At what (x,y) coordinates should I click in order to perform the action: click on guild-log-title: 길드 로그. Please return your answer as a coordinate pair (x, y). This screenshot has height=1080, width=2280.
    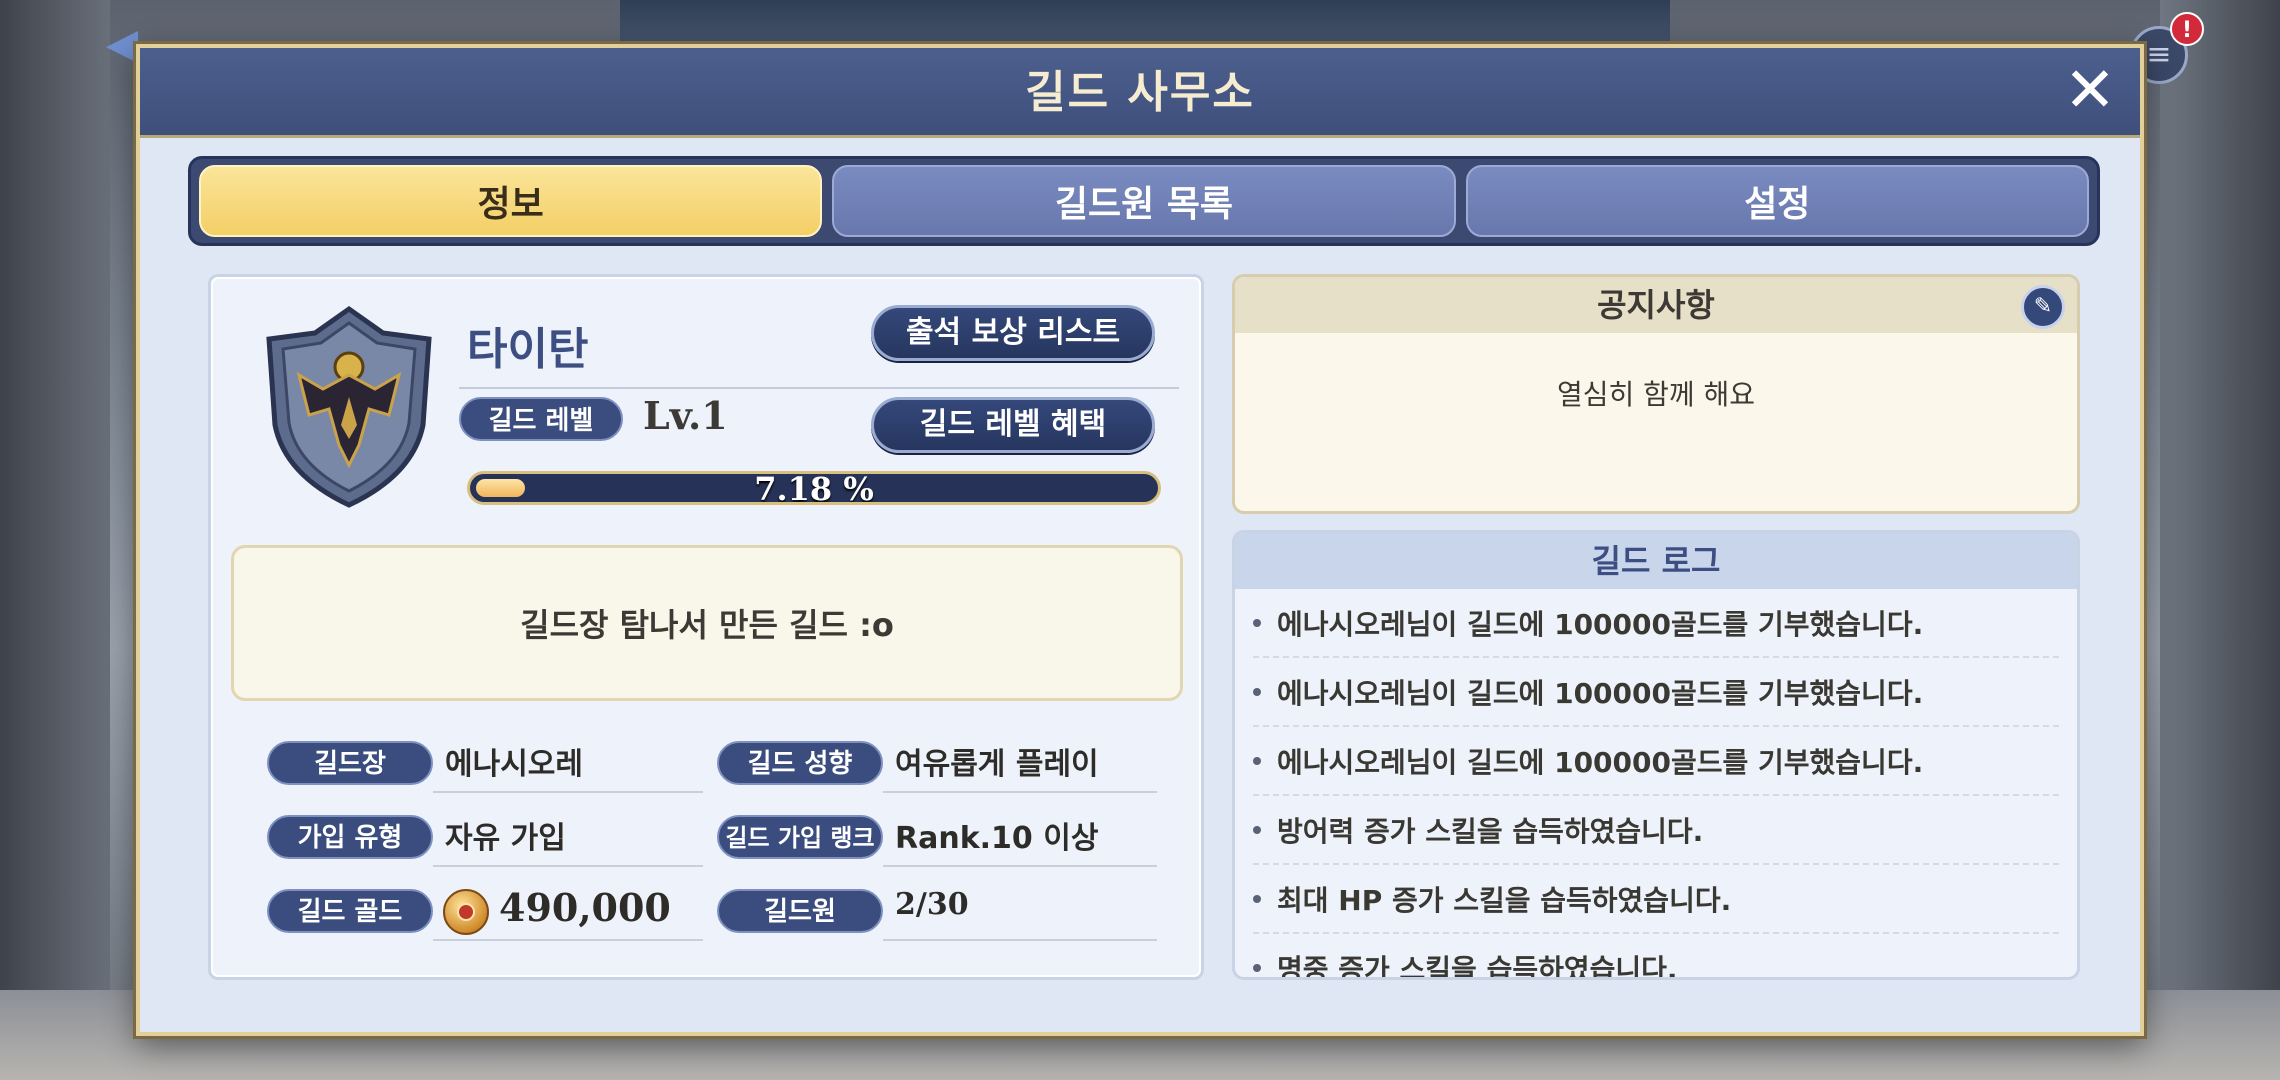
    Looking at the image, I should click on (1656, 561).